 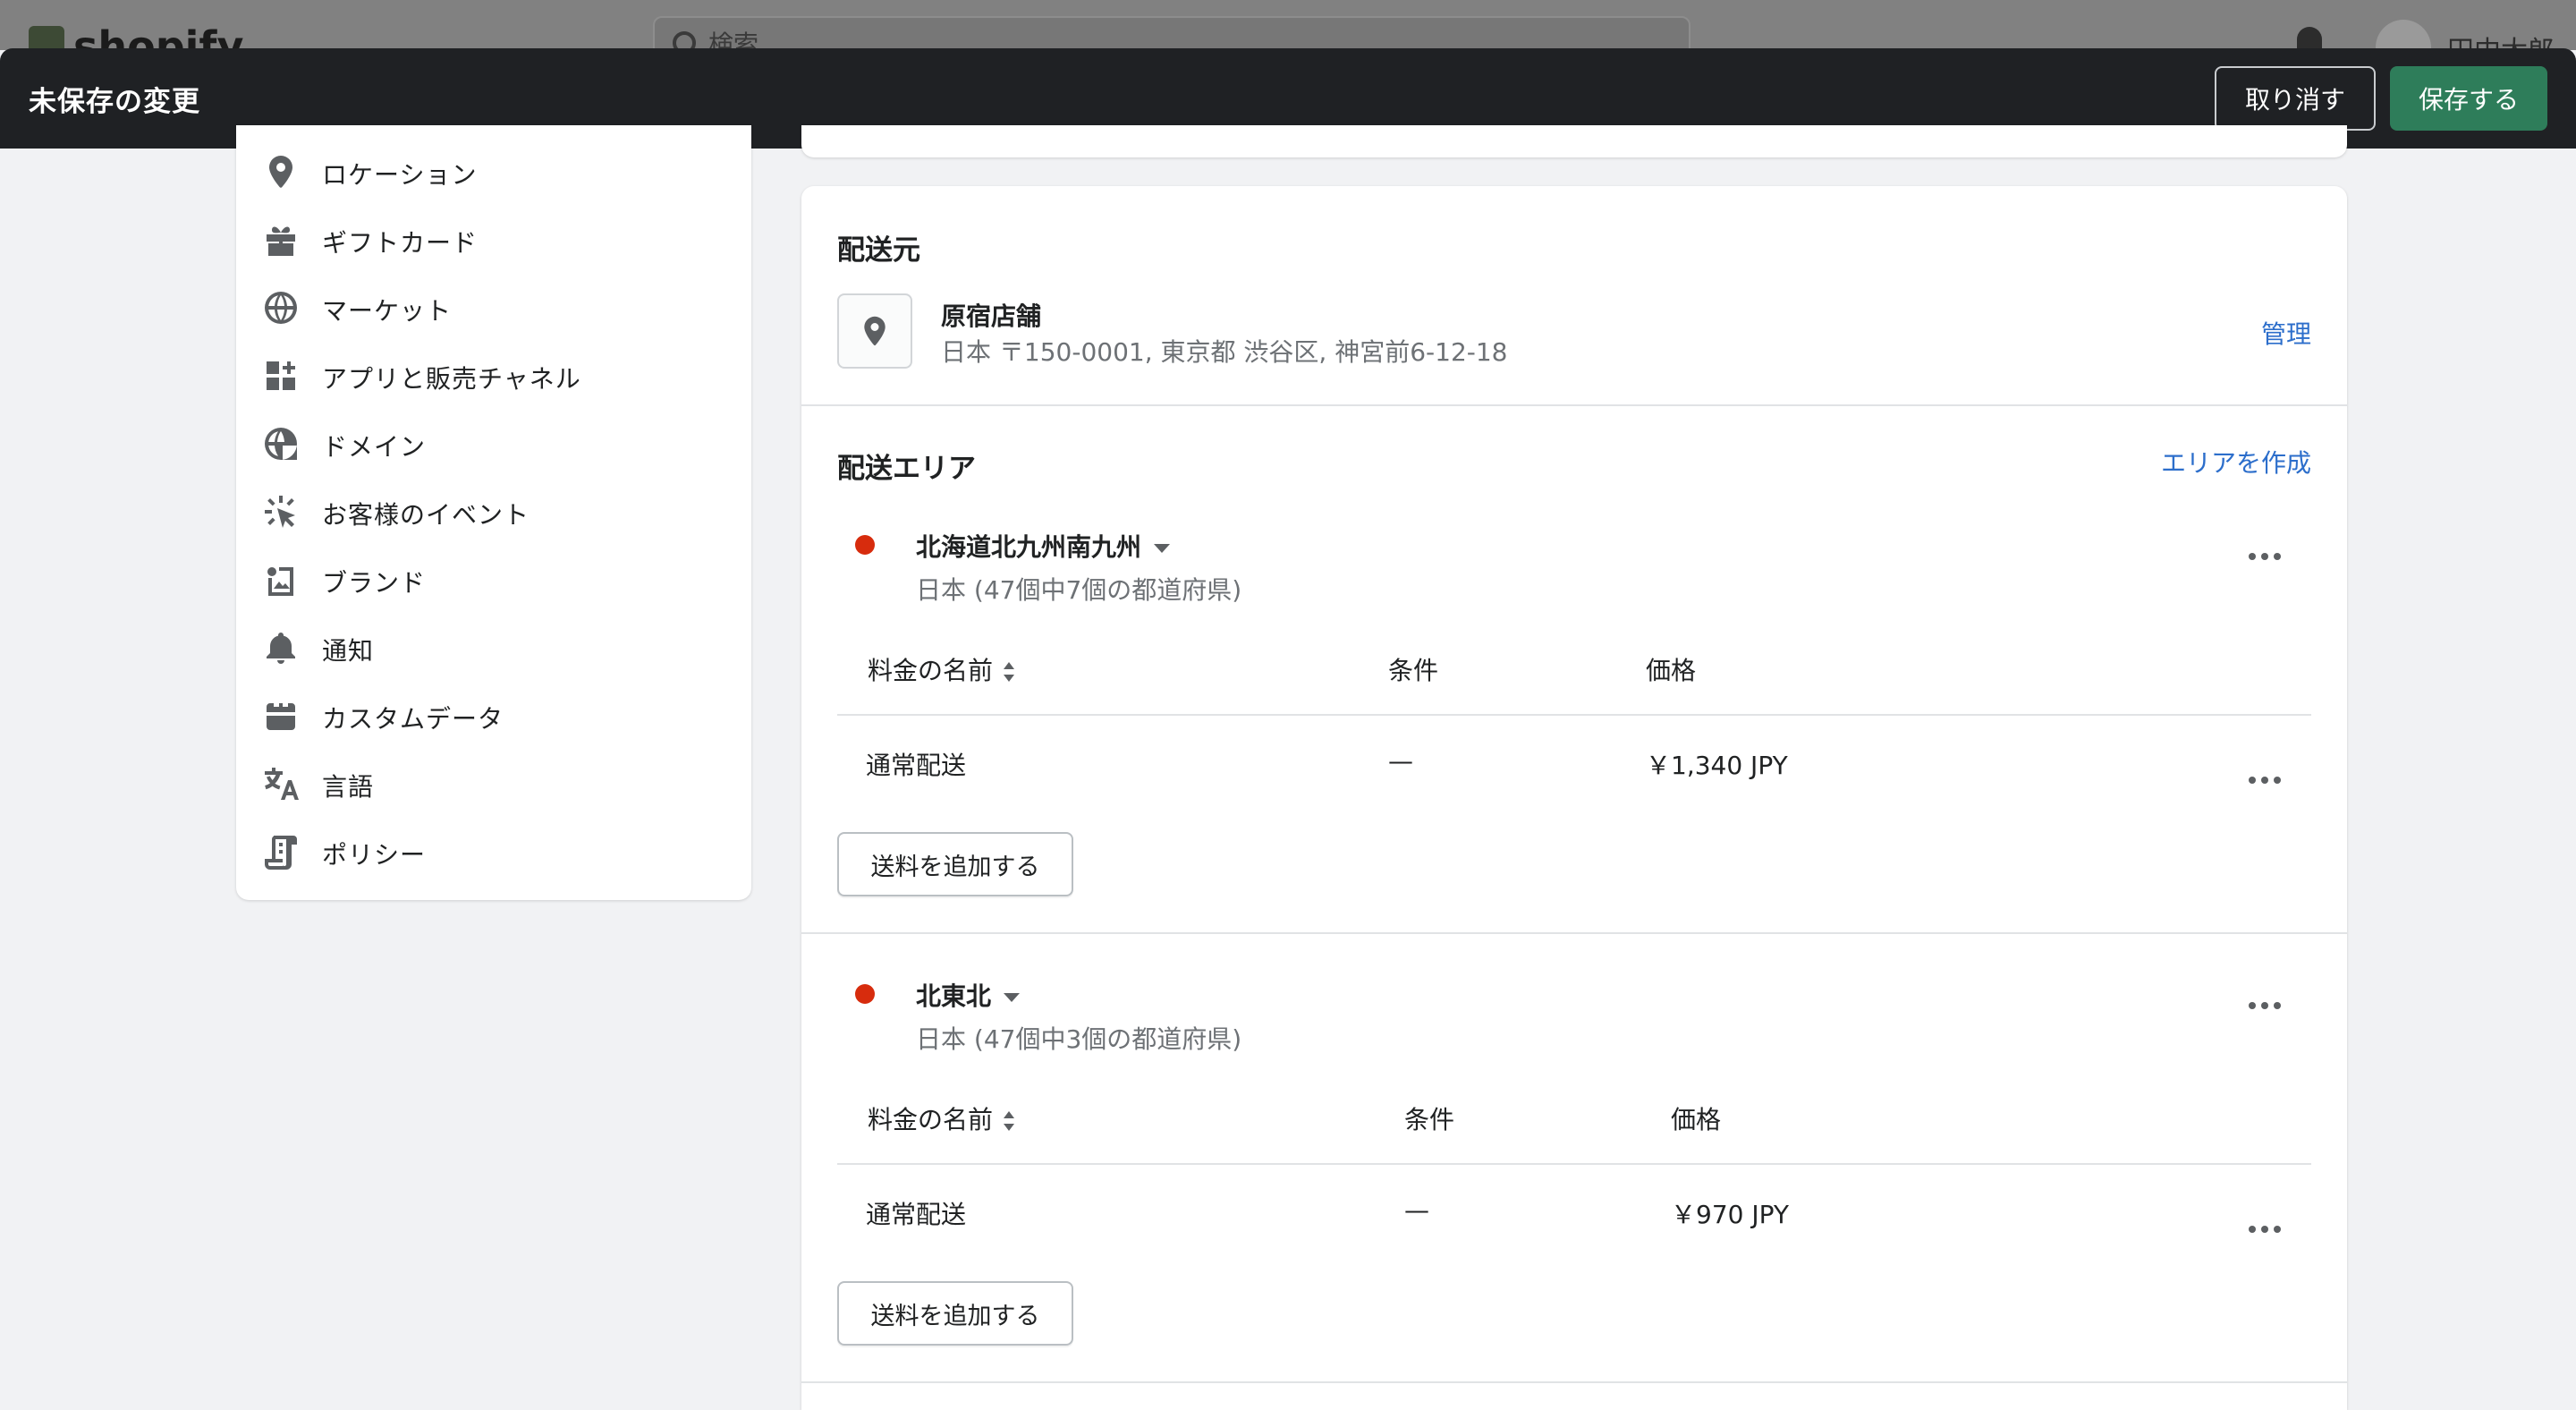 What do you see at coordinates (413, 719) in the screenshot?
I see `sidebar-item-label: カスタムデータ` at bounding box center [413, 719].